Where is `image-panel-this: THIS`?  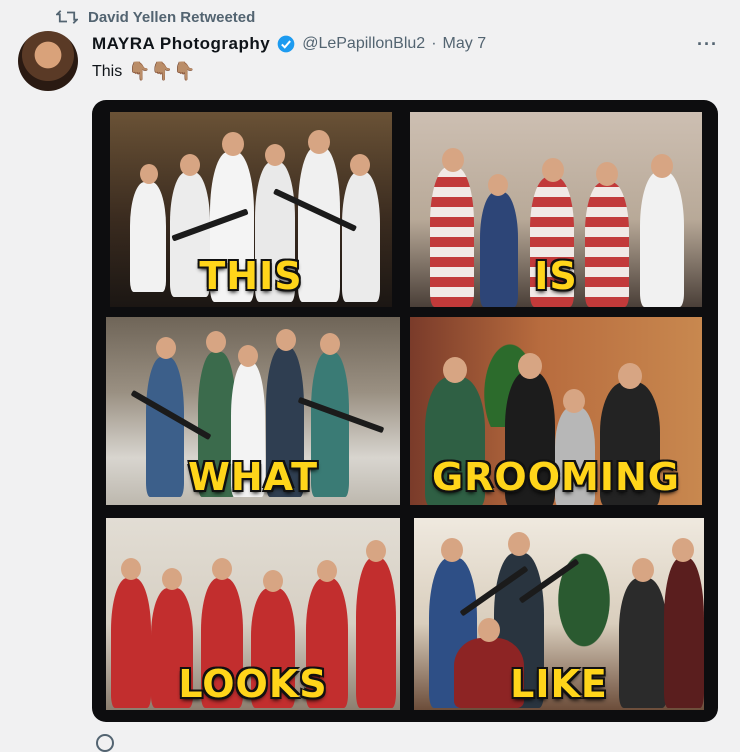
image-panel-this: THIS is located at coordinates (251, 209).